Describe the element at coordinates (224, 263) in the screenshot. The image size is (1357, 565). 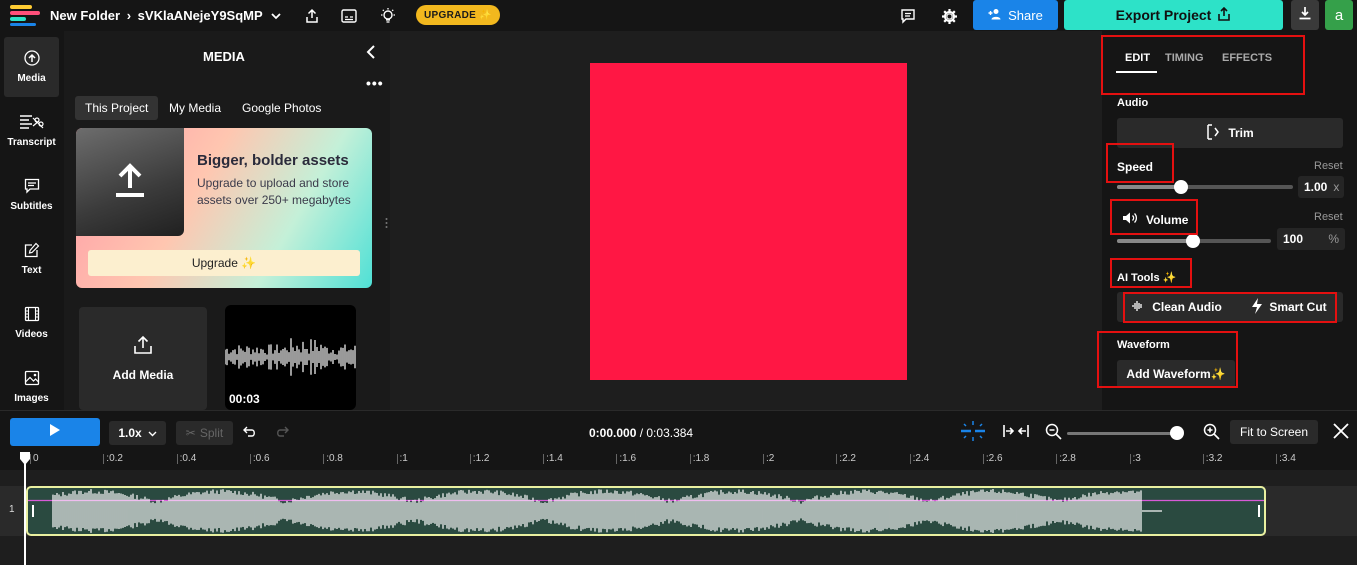
I see `promo-upgrade-button: Upgrade ✨` at that location.